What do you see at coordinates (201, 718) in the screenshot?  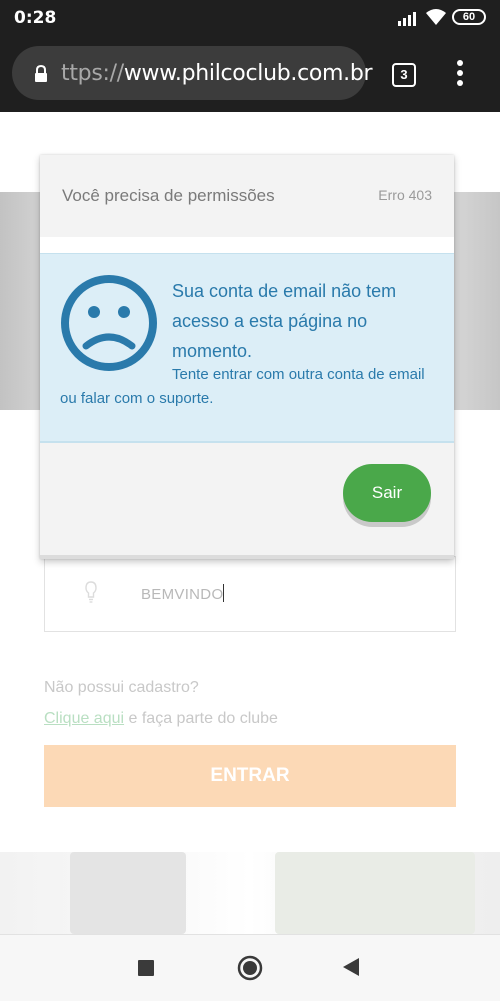 I see `signup-suffix: e faça parte do clube` at bounding box center [201, 718].